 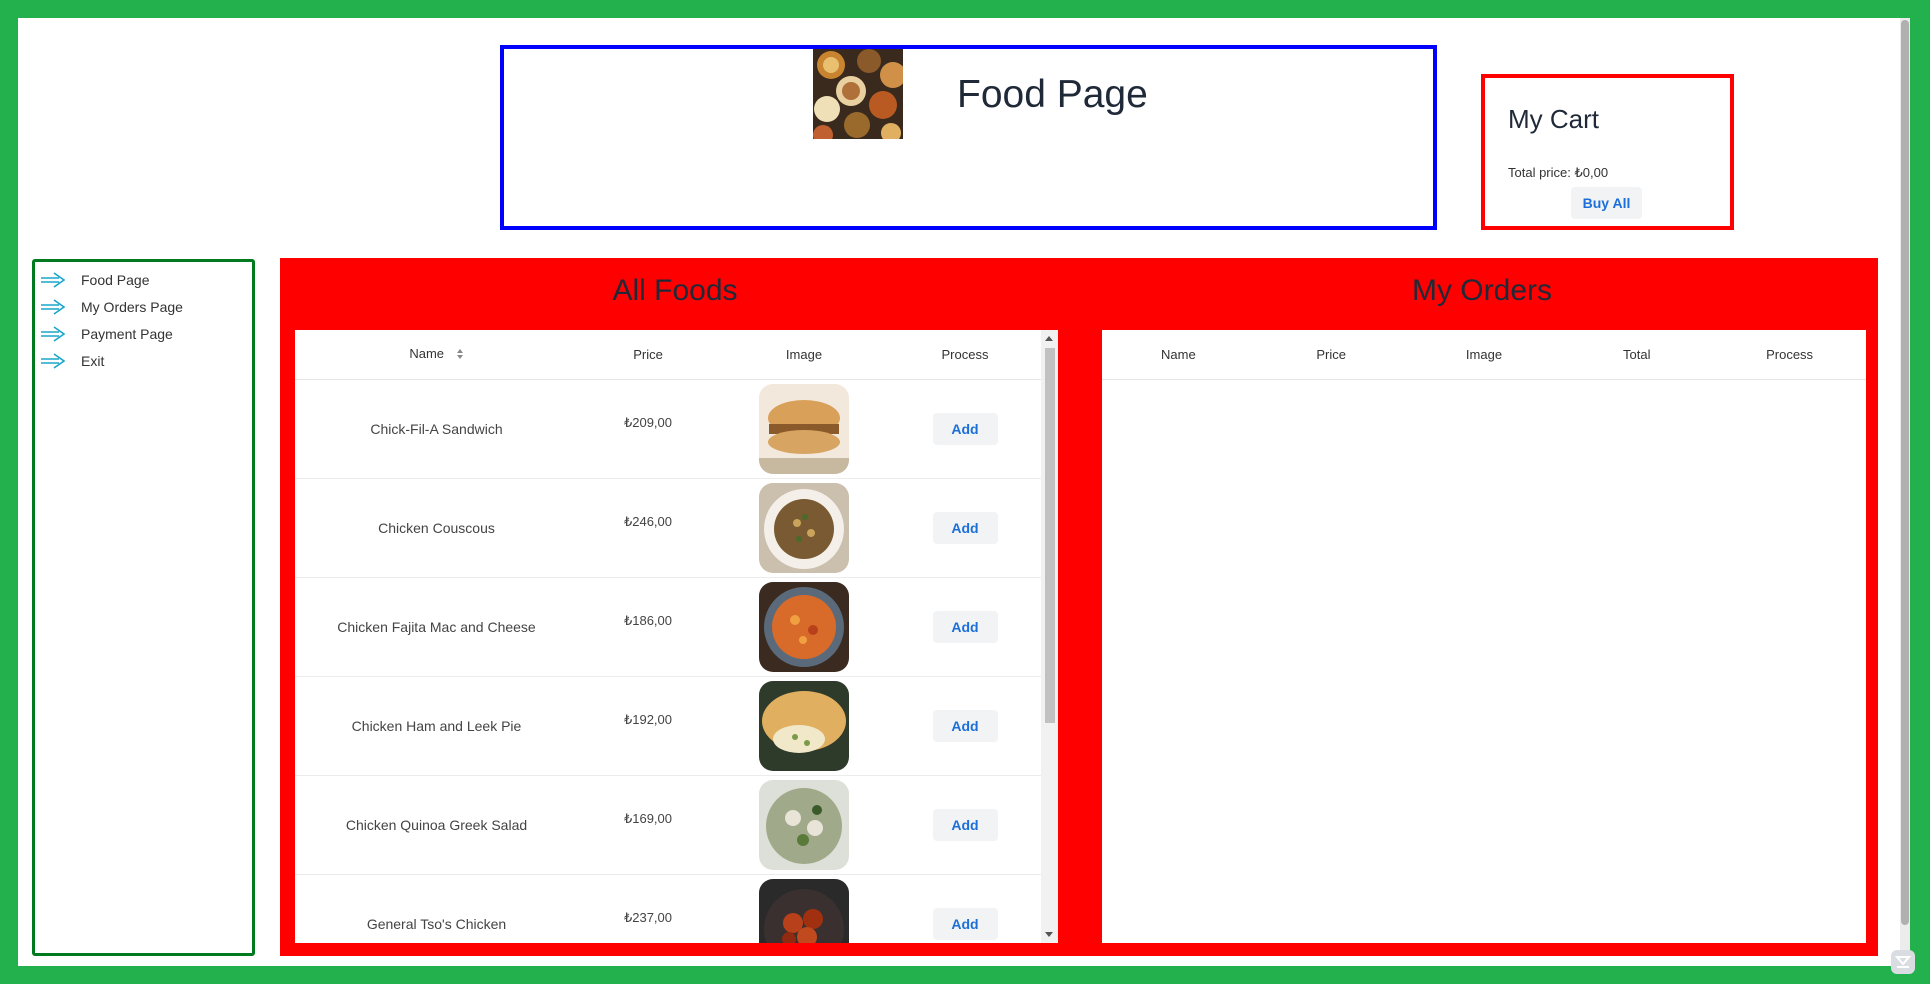 I want to click on table-header: Name Price Image Total Process, so click(x=1484, y=355).